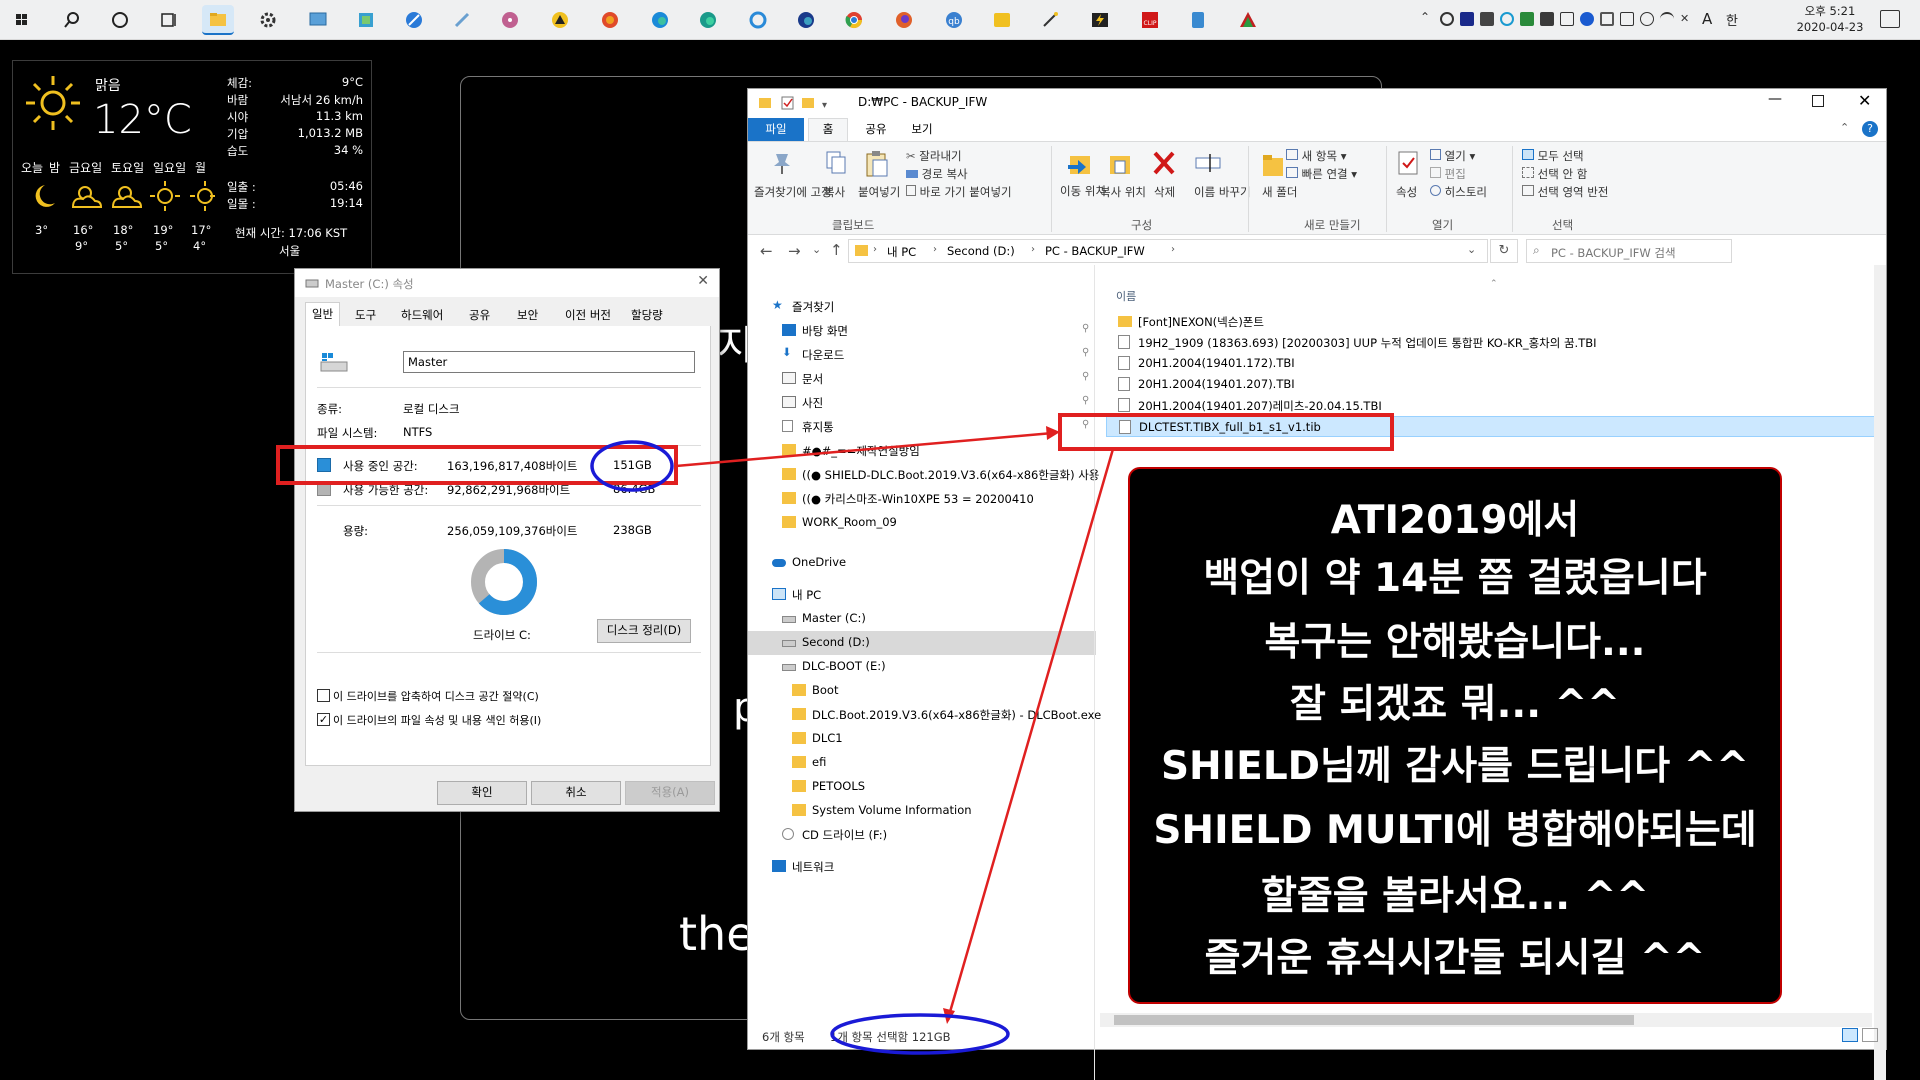  Describe the element at coordinates (1491, 363) in the screenshot. I see `file-row: 20H1.2004(19401.172).TBI` at that location.